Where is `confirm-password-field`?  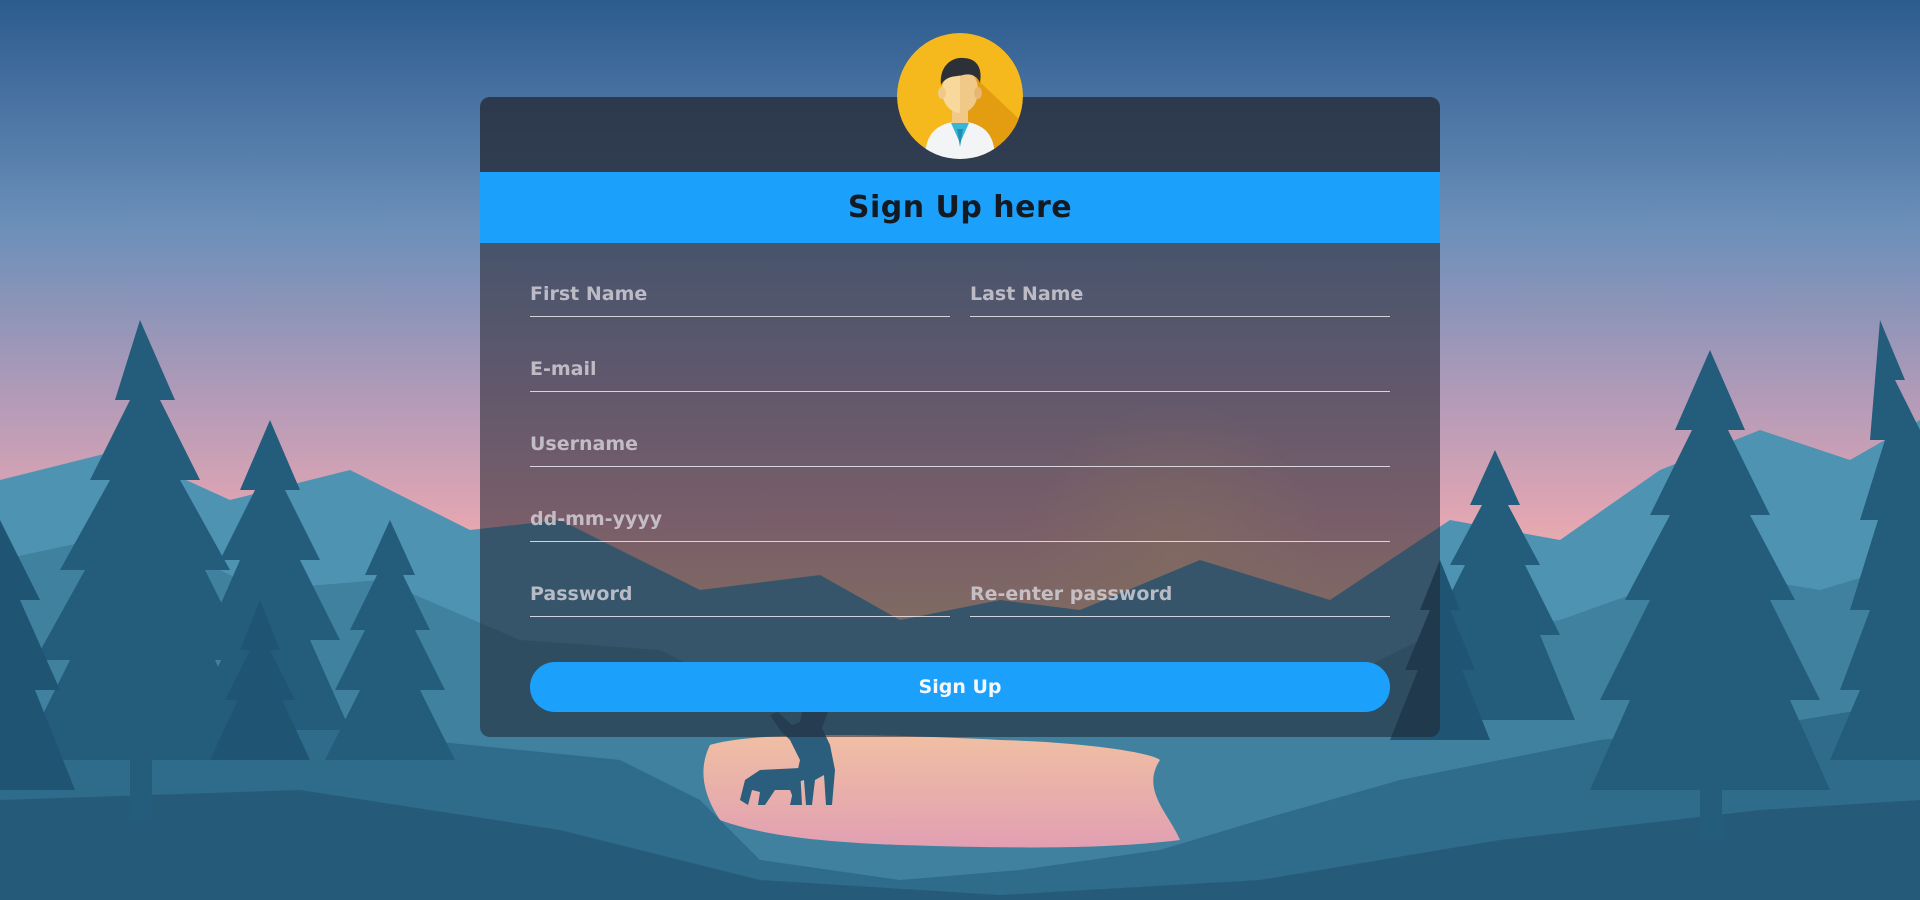 confirm-password-field is located at coordinates (1180, 596).